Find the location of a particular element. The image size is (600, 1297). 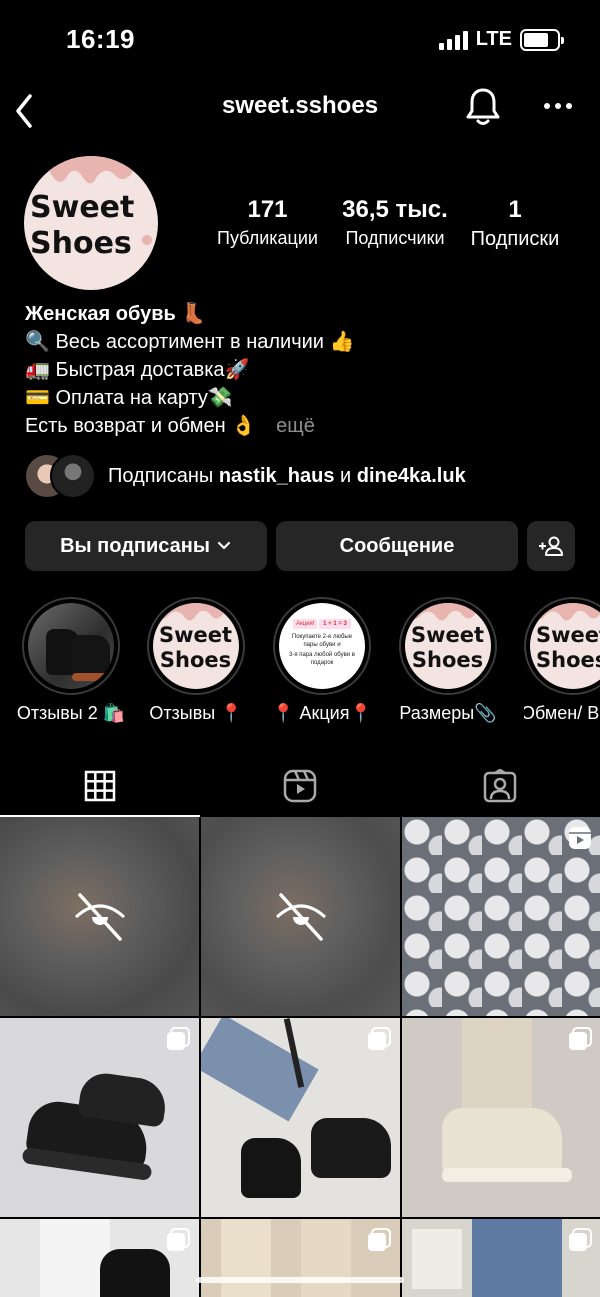

tab-posts is located at coordinates (100, 786).